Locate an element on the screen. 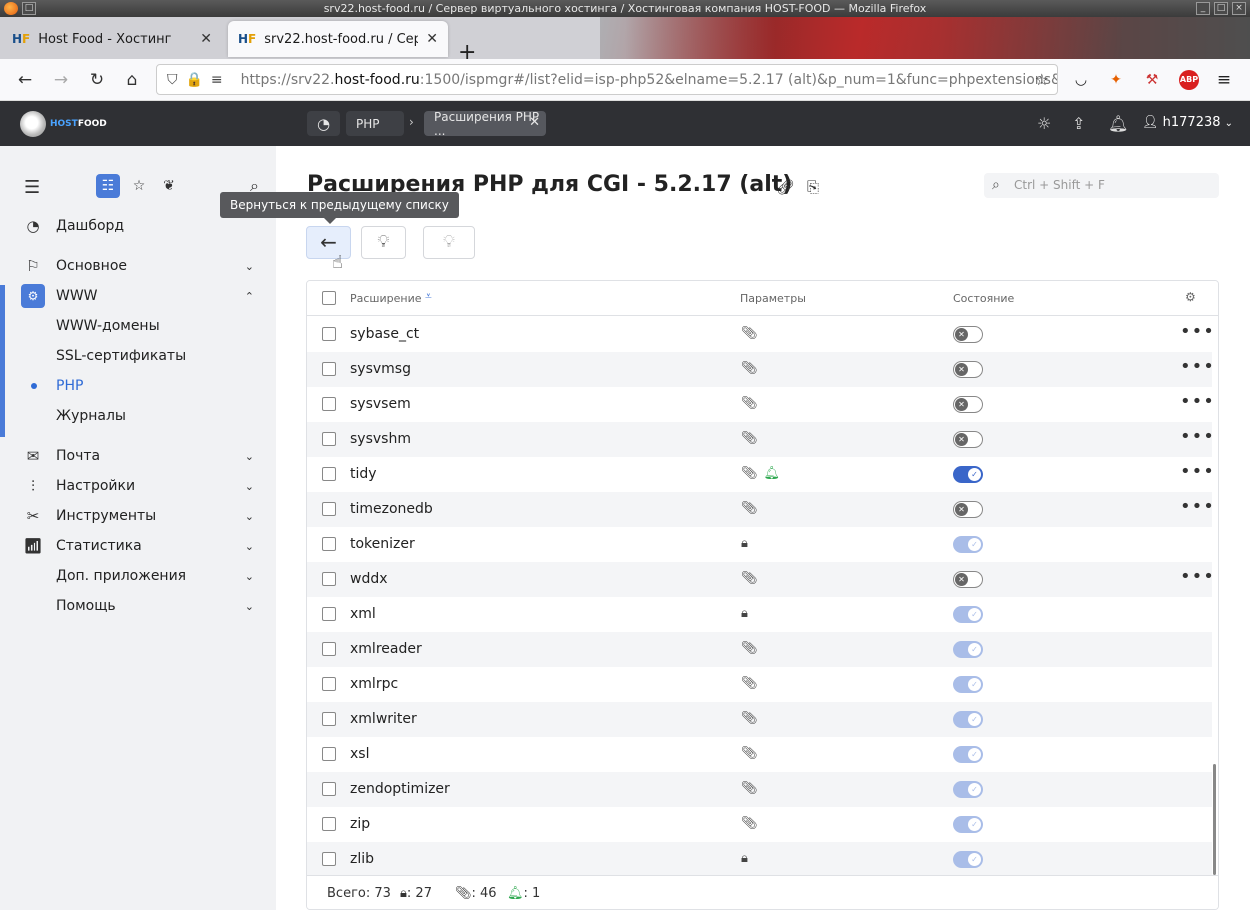 The width and height of the screenshot is (1250, 910). table-row: xml 🔒︎ ✓ is located at coordinates (759, 614).